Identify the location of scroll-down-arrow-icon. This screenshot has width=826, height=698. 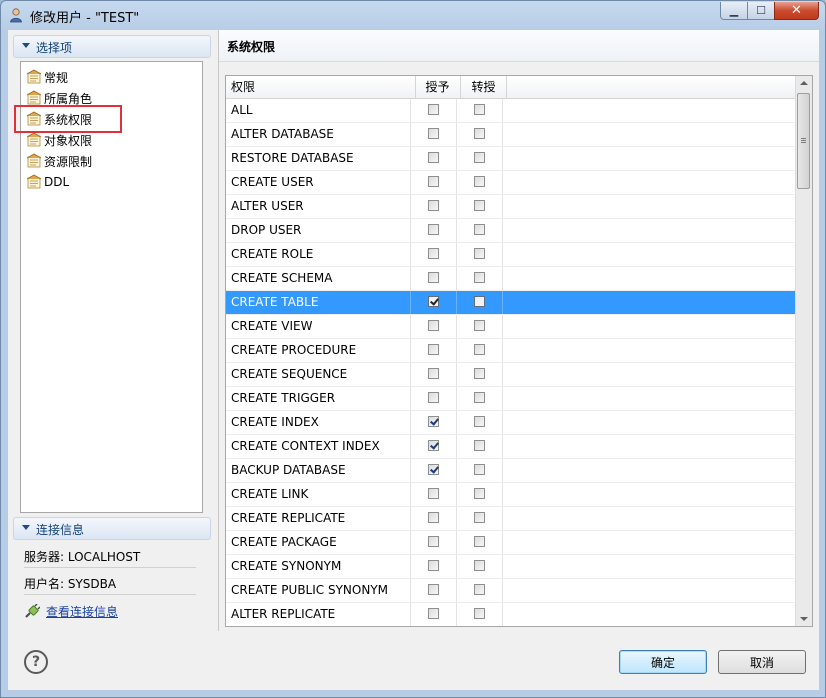
(804, 619).